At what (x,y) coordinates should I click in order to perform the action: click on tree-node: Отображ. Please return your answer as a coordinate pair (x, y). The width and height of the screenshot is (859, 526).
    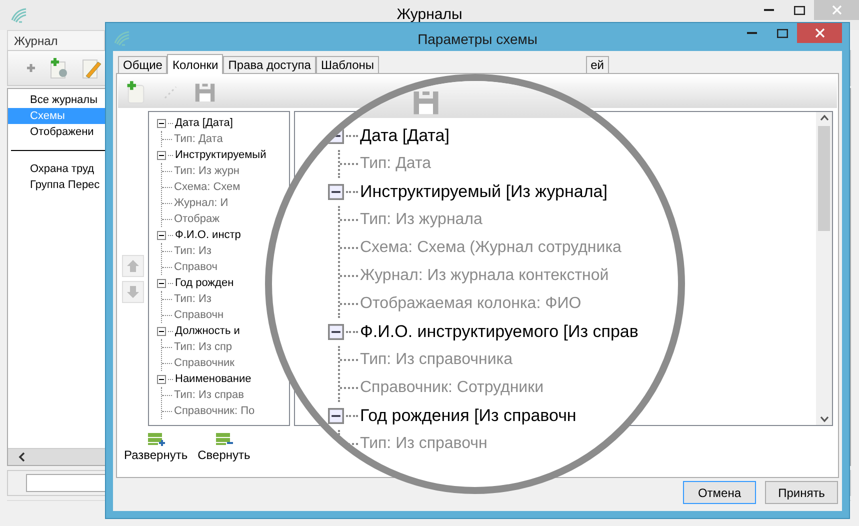
    Looking at the image, I should click on (197, 219).